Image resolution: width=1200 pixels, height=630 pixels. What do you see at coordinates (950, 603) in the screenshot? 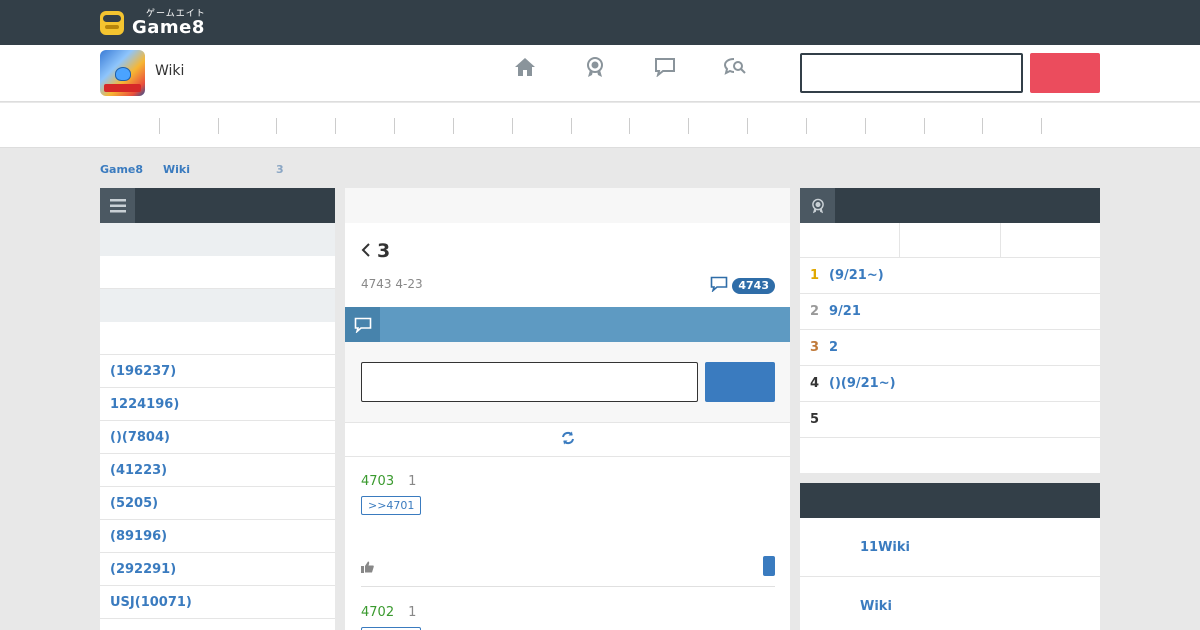
I see `related-link: Wiki` at bounding box center [950, 603].